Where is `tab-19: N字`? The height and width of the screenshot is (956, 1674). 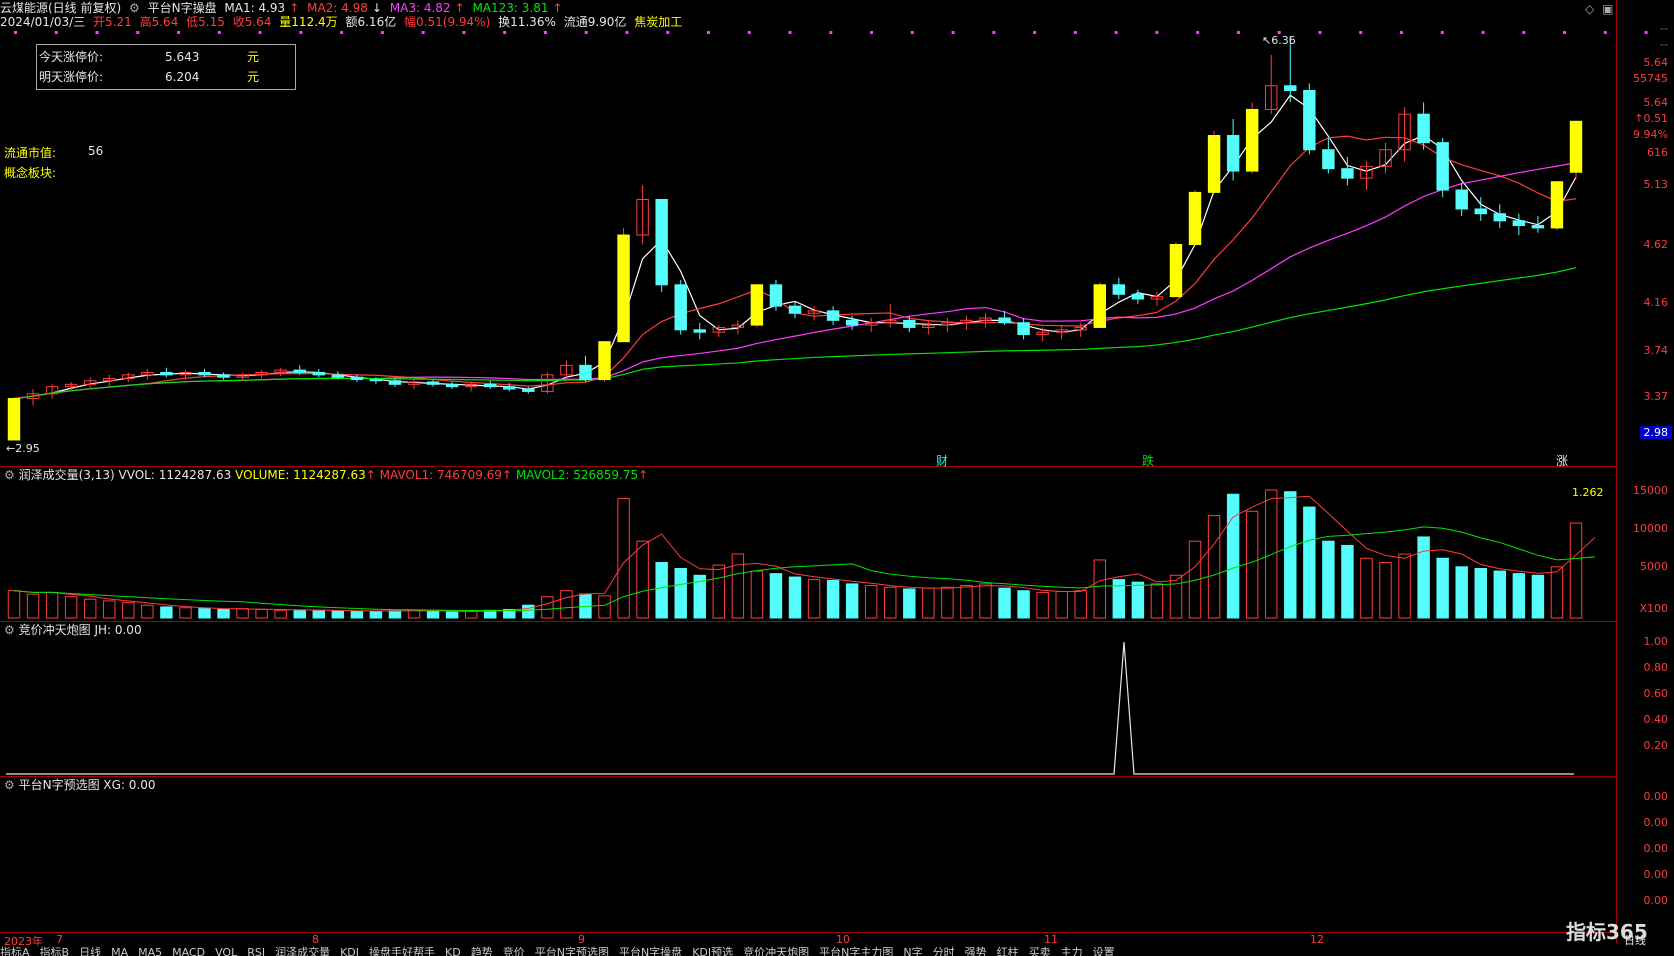
tab-19: N字 is located at coordinates (912, 951).